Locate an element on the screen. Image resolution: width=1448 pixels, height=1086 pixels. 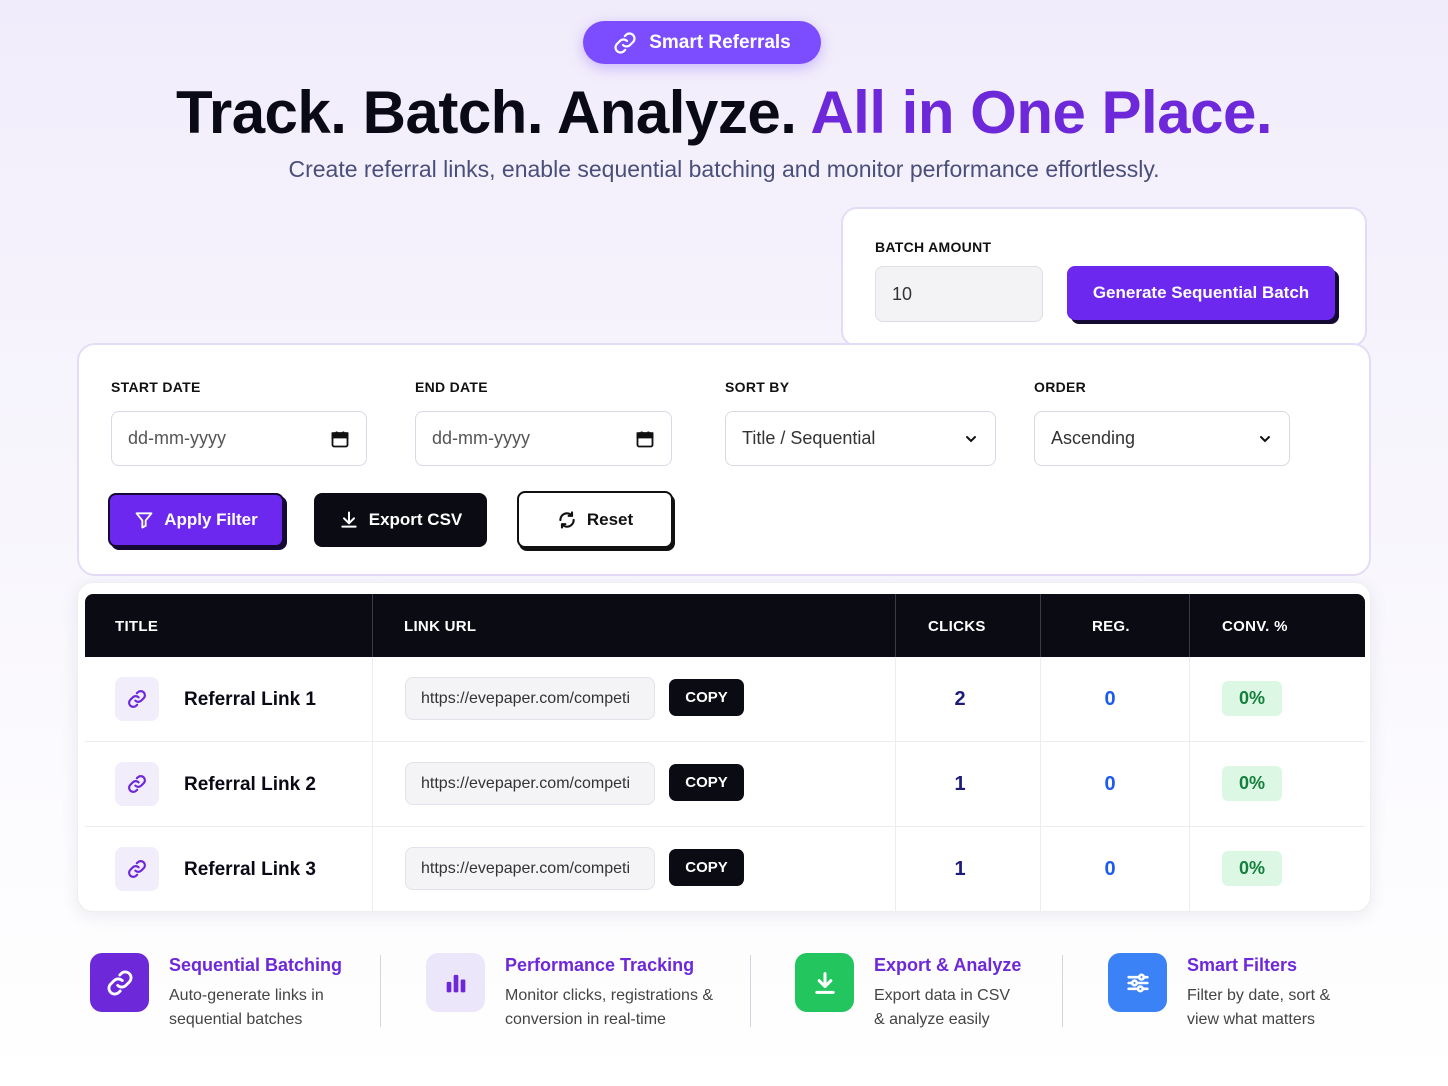
header-reg: REG. is located at coordinates (1111, 626).